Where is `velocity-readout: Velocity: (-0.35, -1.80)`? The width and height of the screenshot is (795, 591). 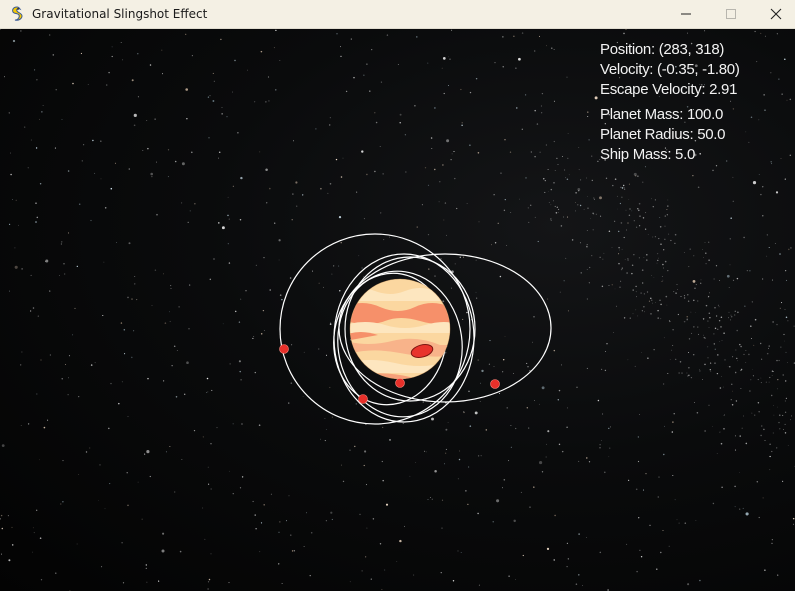
velocity-readout: Velocity: (-0.35, -1.80) is located at coordinates (670, 69).